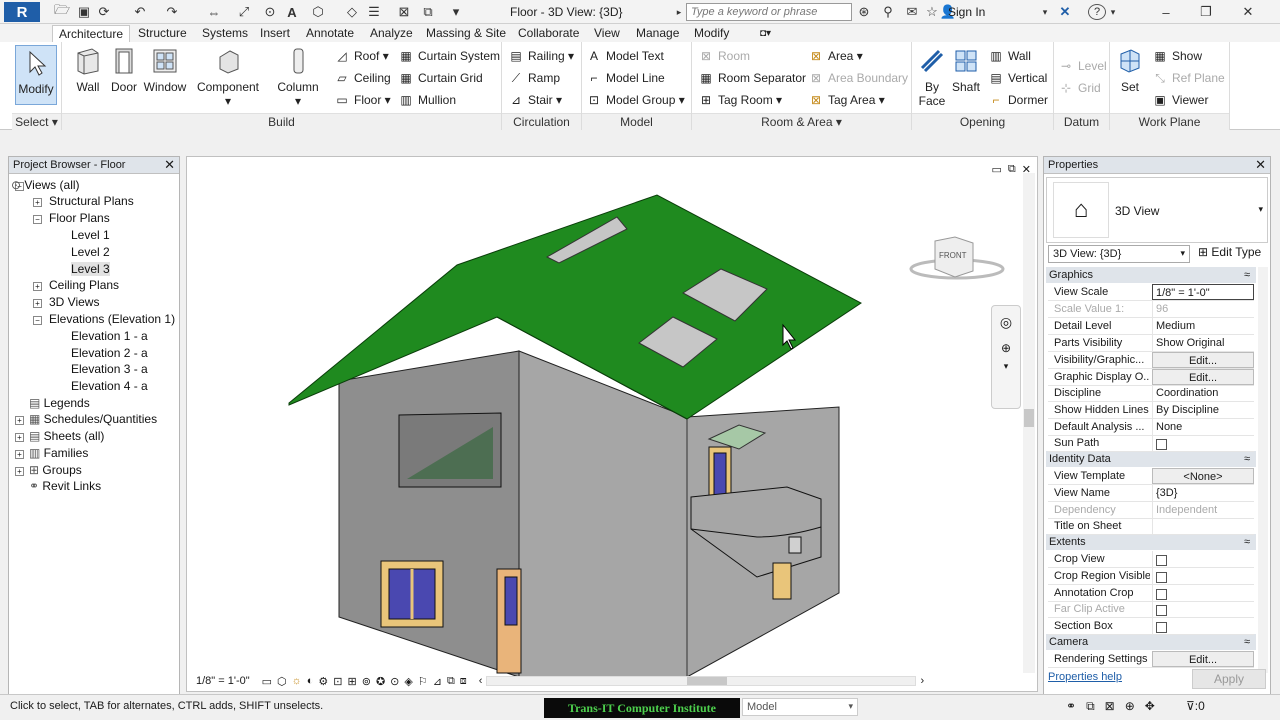 Image resolution: width=1280 pixels, height=720 pixels. What do you see at coordinates (1006, 348) in the screenshot?
I see `zoom-icon: ⊕` at bounding box center [1006, 348].